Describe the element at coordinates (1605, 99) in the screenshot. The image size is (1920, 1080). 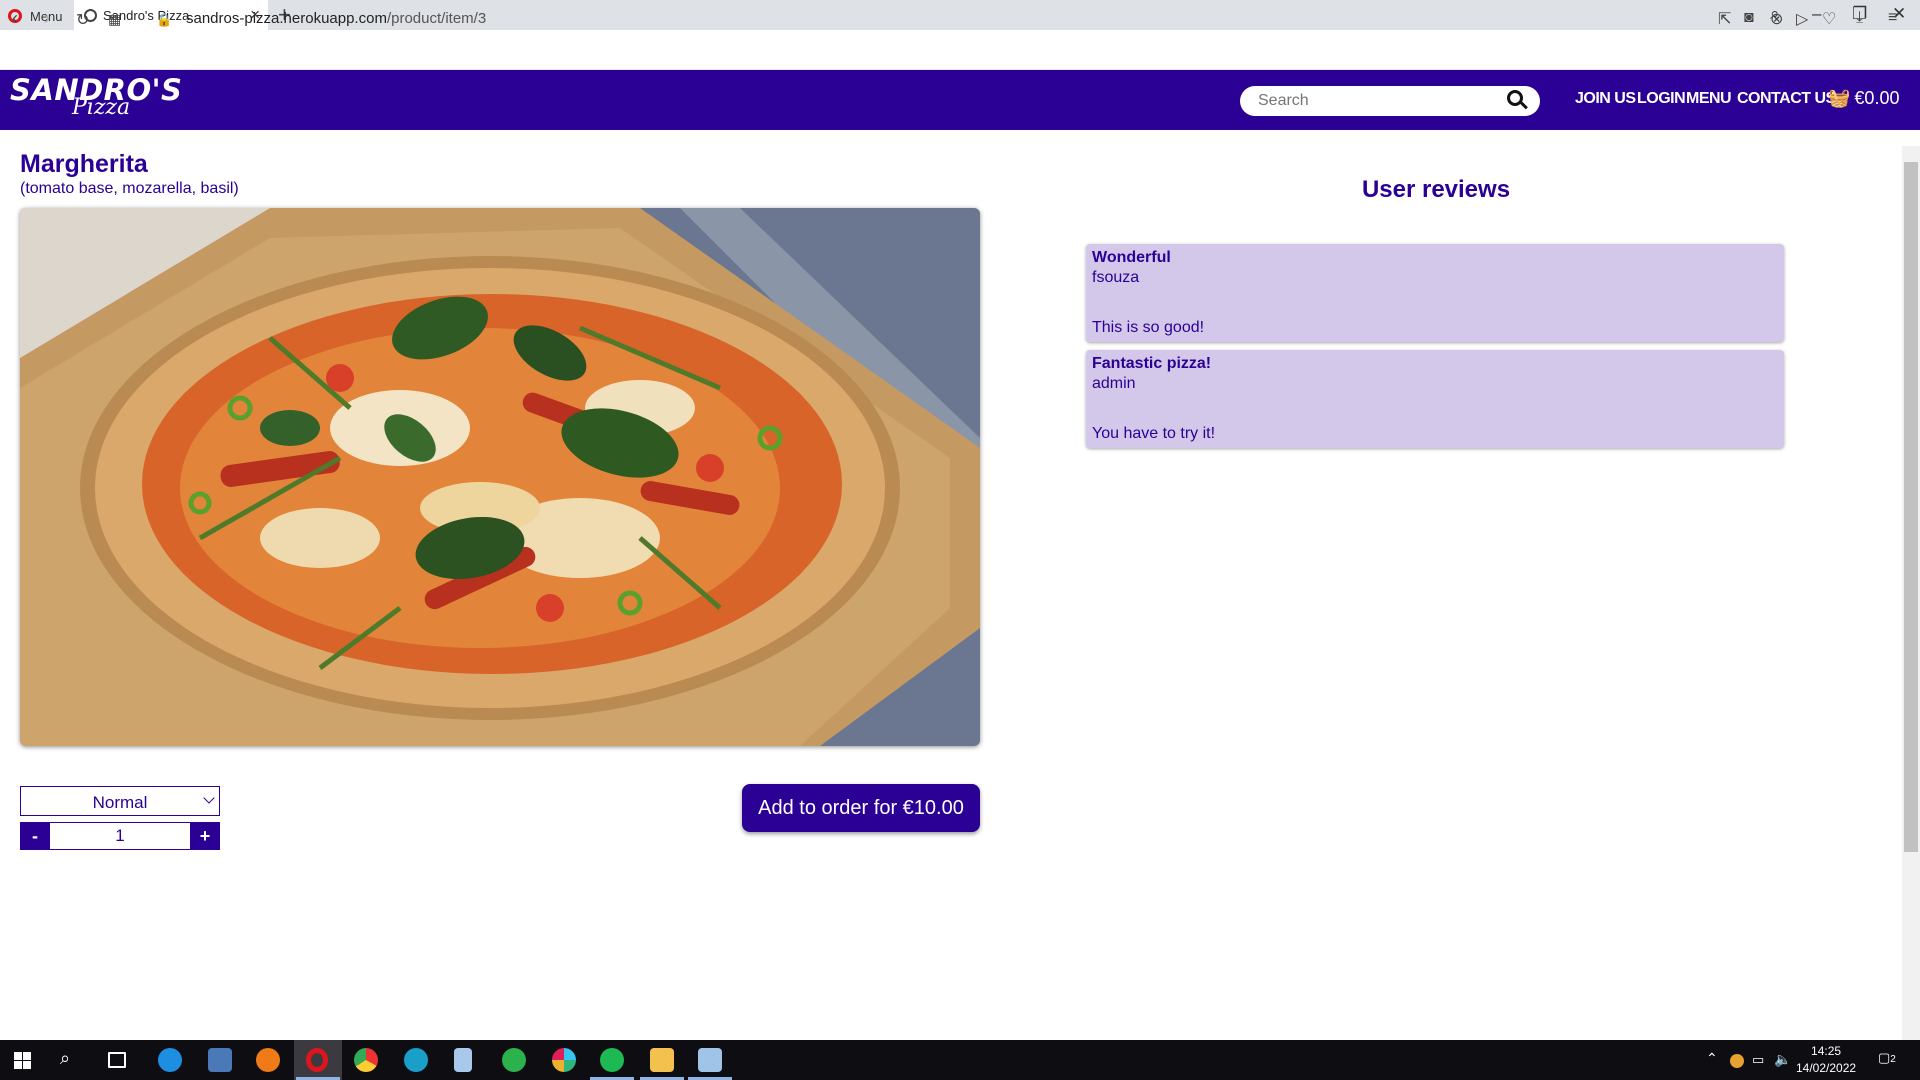
I see `nav-join-us: JOIN US` at that location.